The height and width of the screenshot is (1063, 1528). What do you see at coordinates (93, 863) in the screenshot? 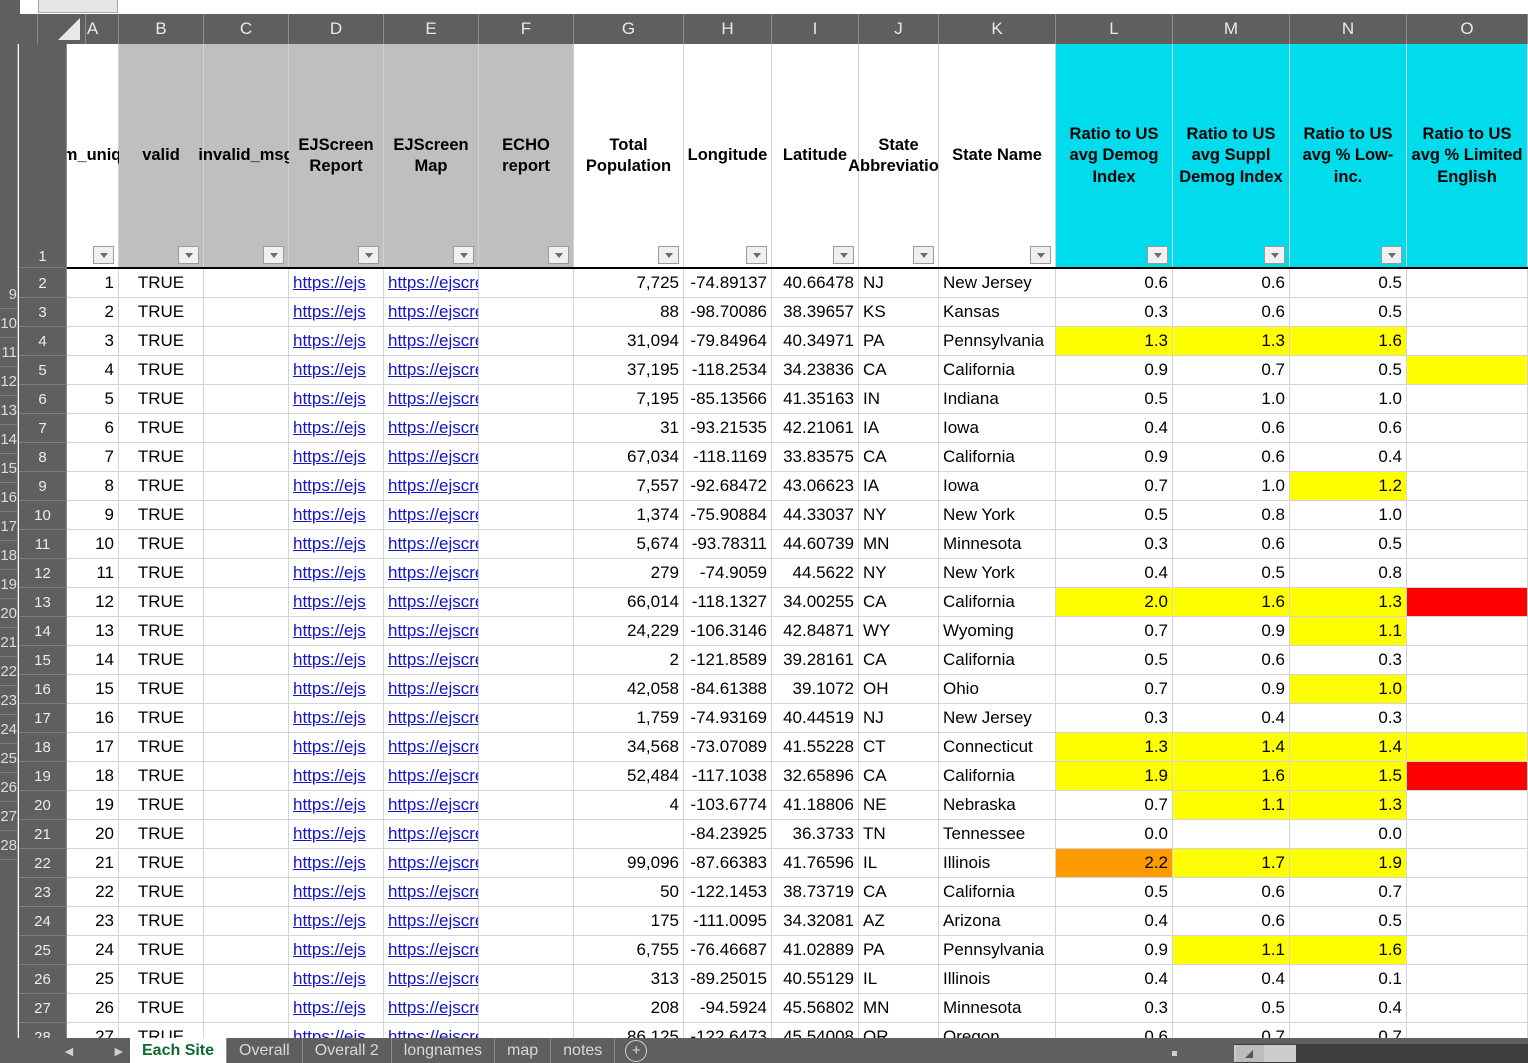
I see `cell-a22: 21` at bounding box center [93, 863].